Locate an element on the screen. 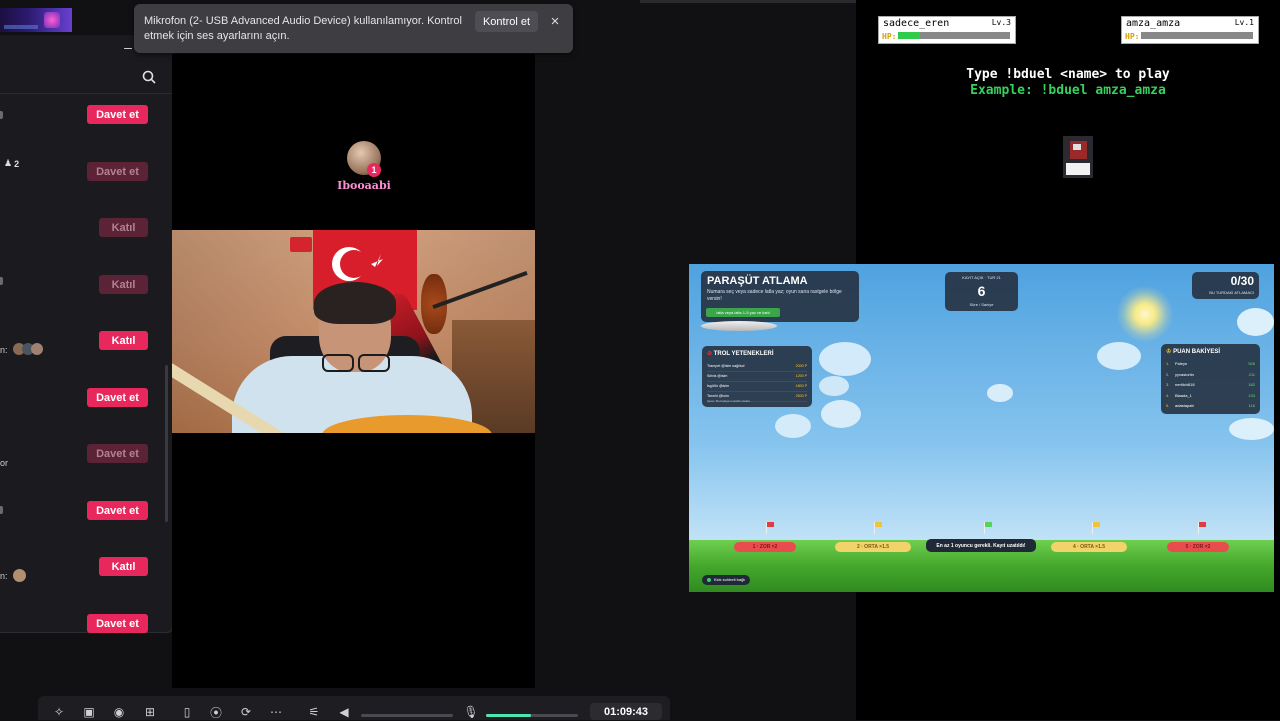 This screenshot has width=1280, height=721. troll-item-cost: 1200 P is located at coordinates (801, 376).